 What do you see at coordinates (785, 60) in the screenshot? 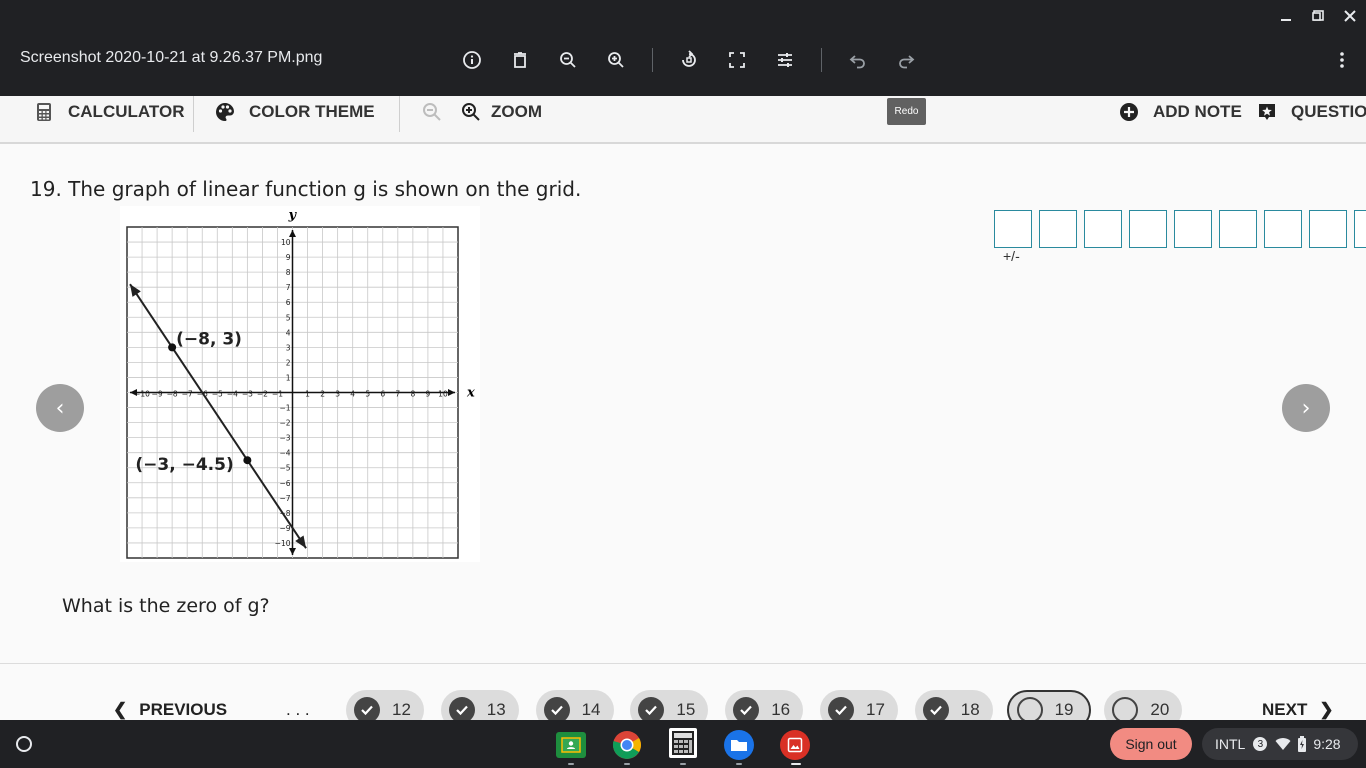
I see `adjust-icon` at bounding box center [785, 60].